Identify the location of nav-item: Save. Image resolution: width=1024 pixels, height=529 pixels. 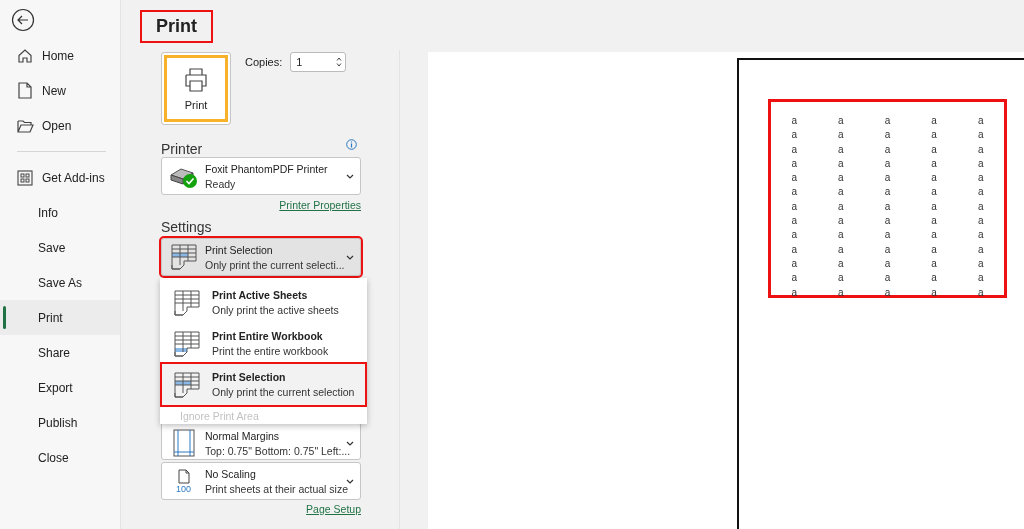
(60, 247).